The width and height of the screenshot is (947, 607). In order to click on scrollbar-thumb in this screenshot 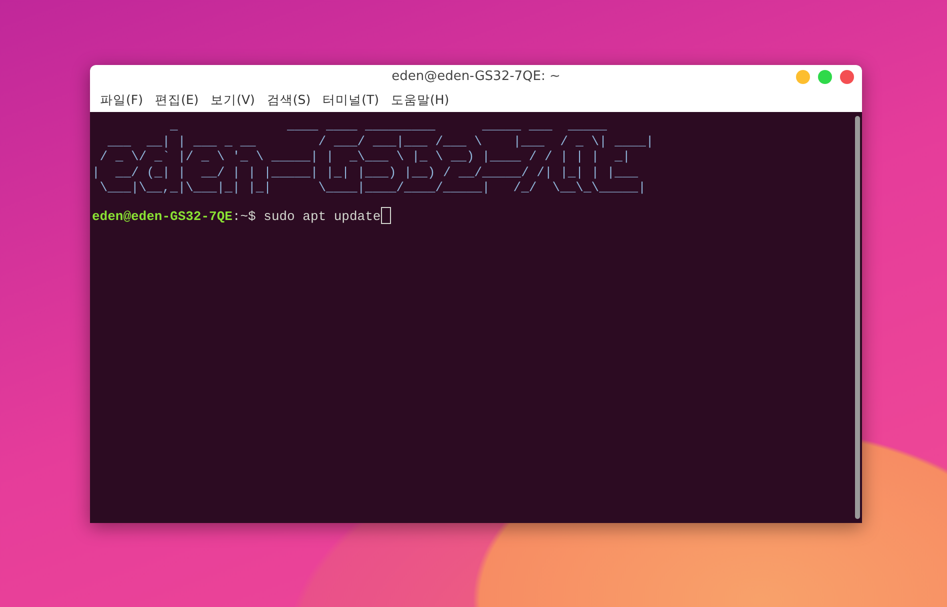, I will do `click(857, 317)`.